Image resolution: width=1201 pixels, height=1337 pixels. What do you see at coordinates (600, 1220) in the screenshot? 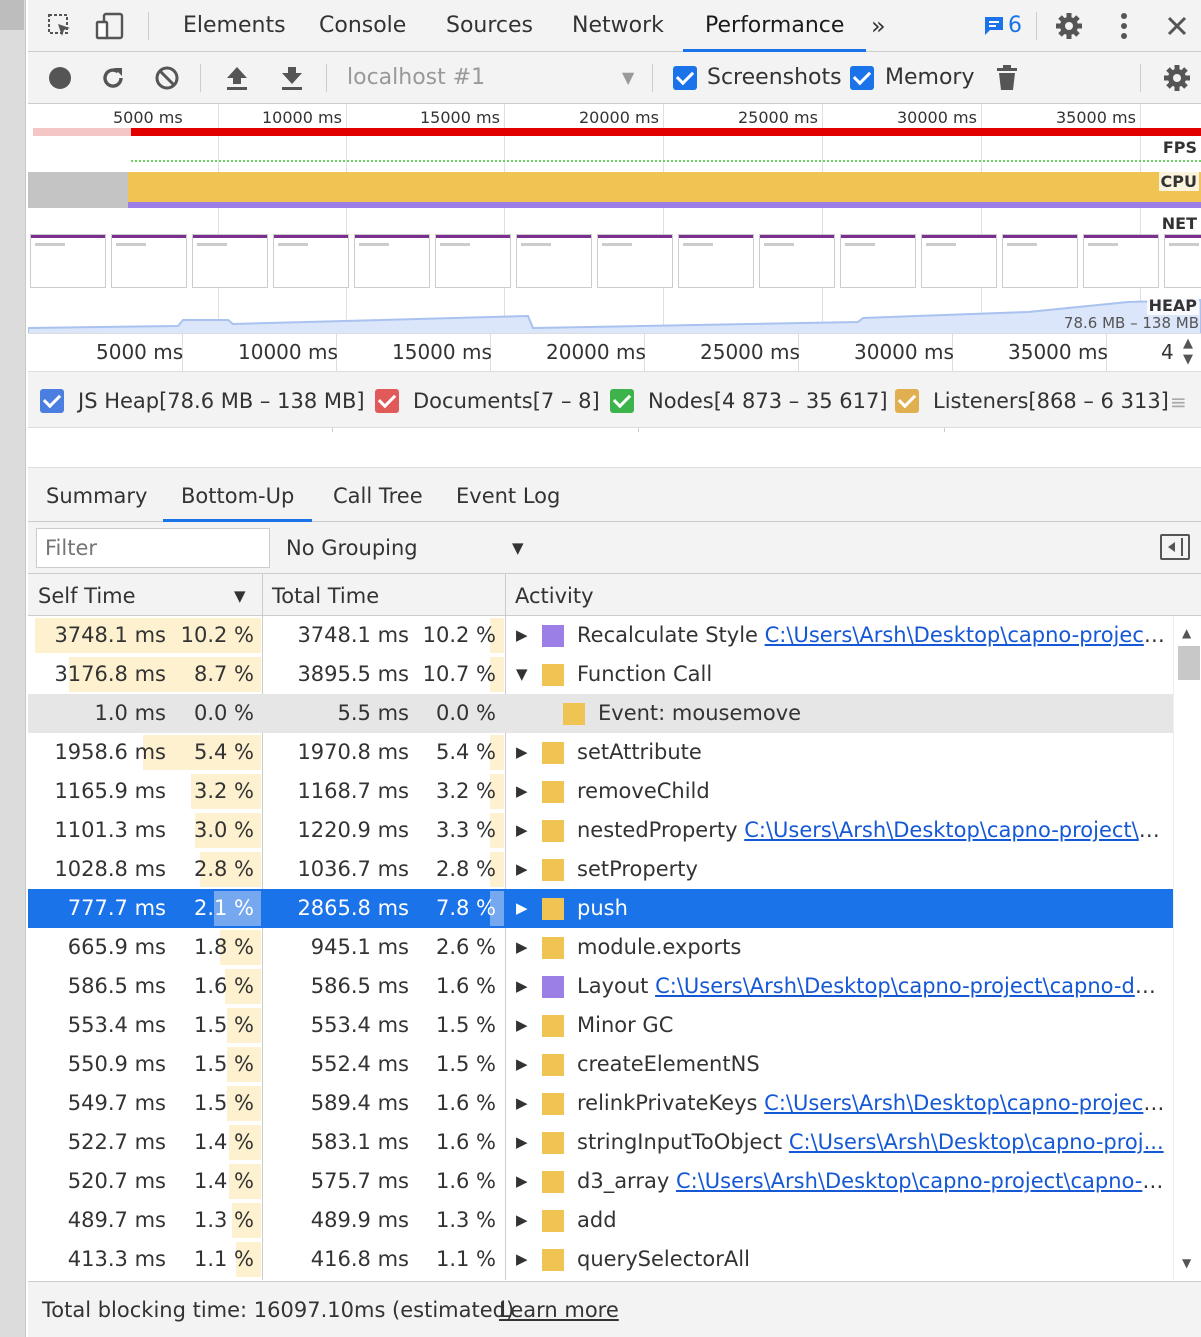
I see `table-row: 489.7 ms 1.3 % 489.9 ms 1.3 % ▶ add` at bounding box center [600, 1220].